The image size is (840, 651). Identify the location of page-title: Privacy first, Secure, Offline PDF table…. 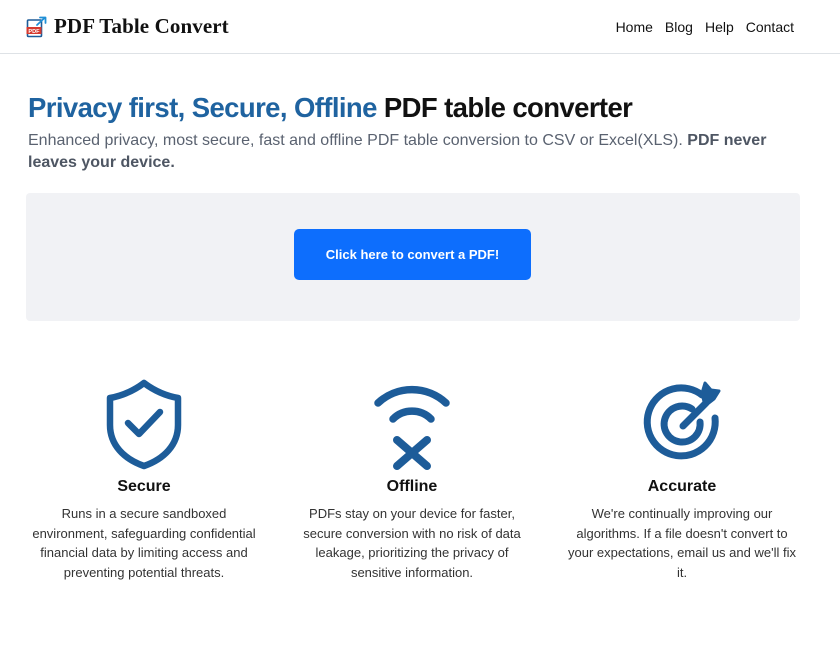
(420, 108).